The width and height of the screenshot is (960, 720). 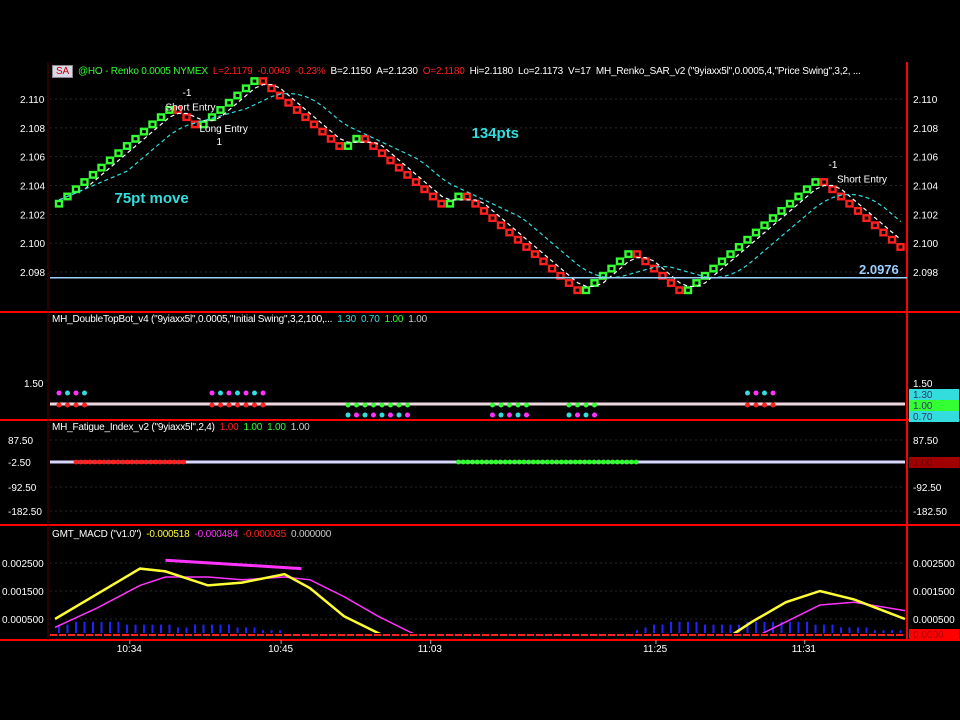 I want to click on macd-y-tick: 0.001500, so click(x=23, y=592).